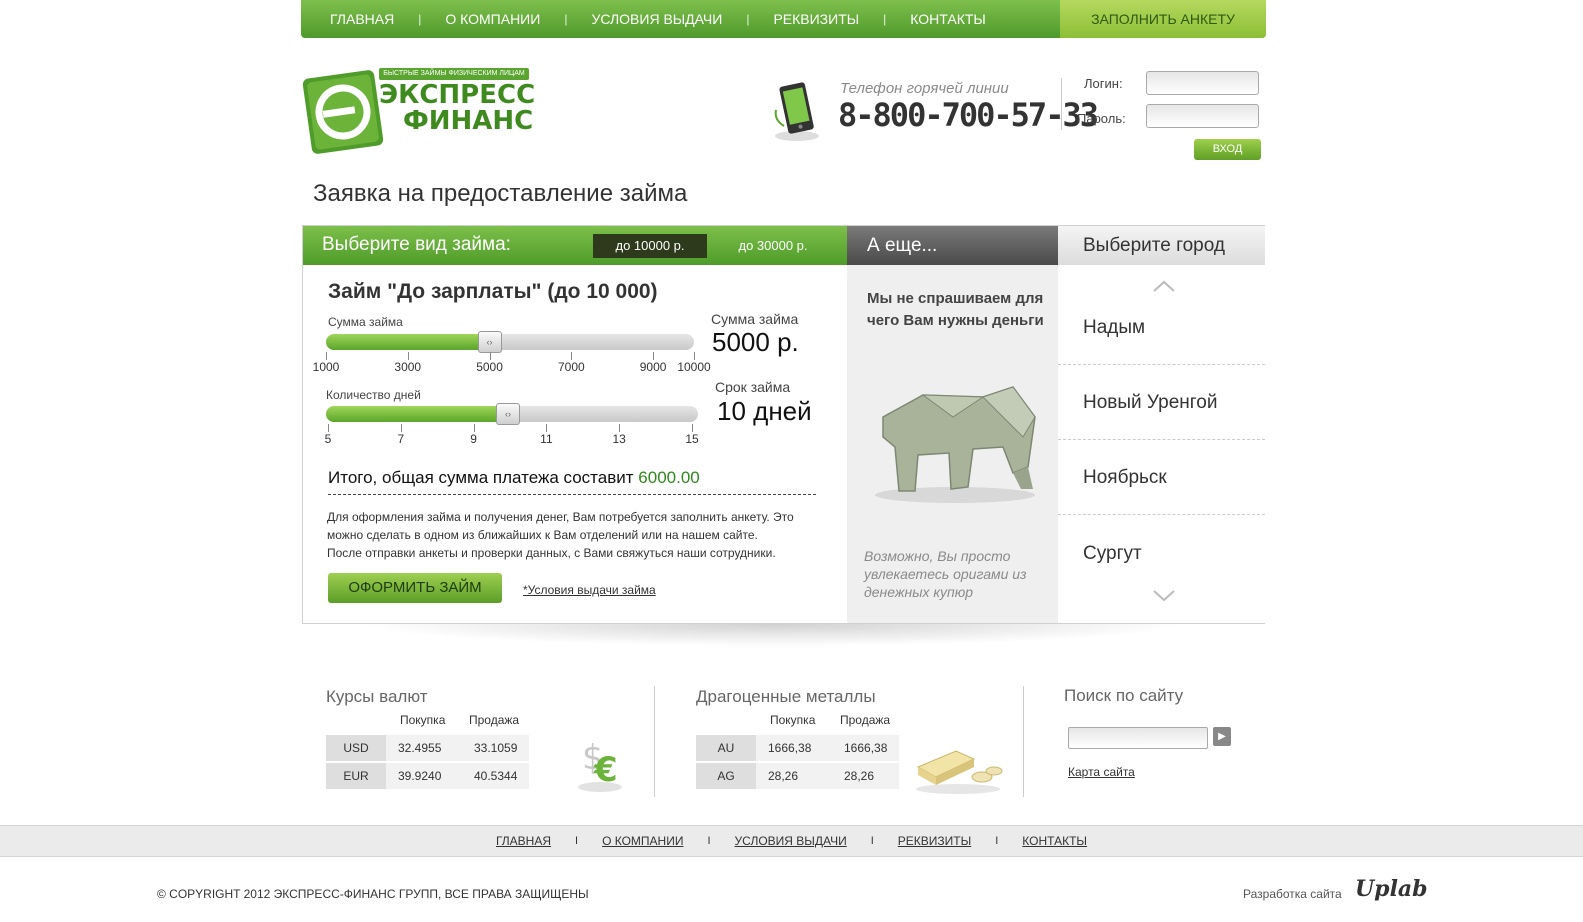  What do you see at coordinates (416, 244) in the screenshot?
I see `loan-type-header-title: Выберите вид займа:` at bounding box center [416, 244].